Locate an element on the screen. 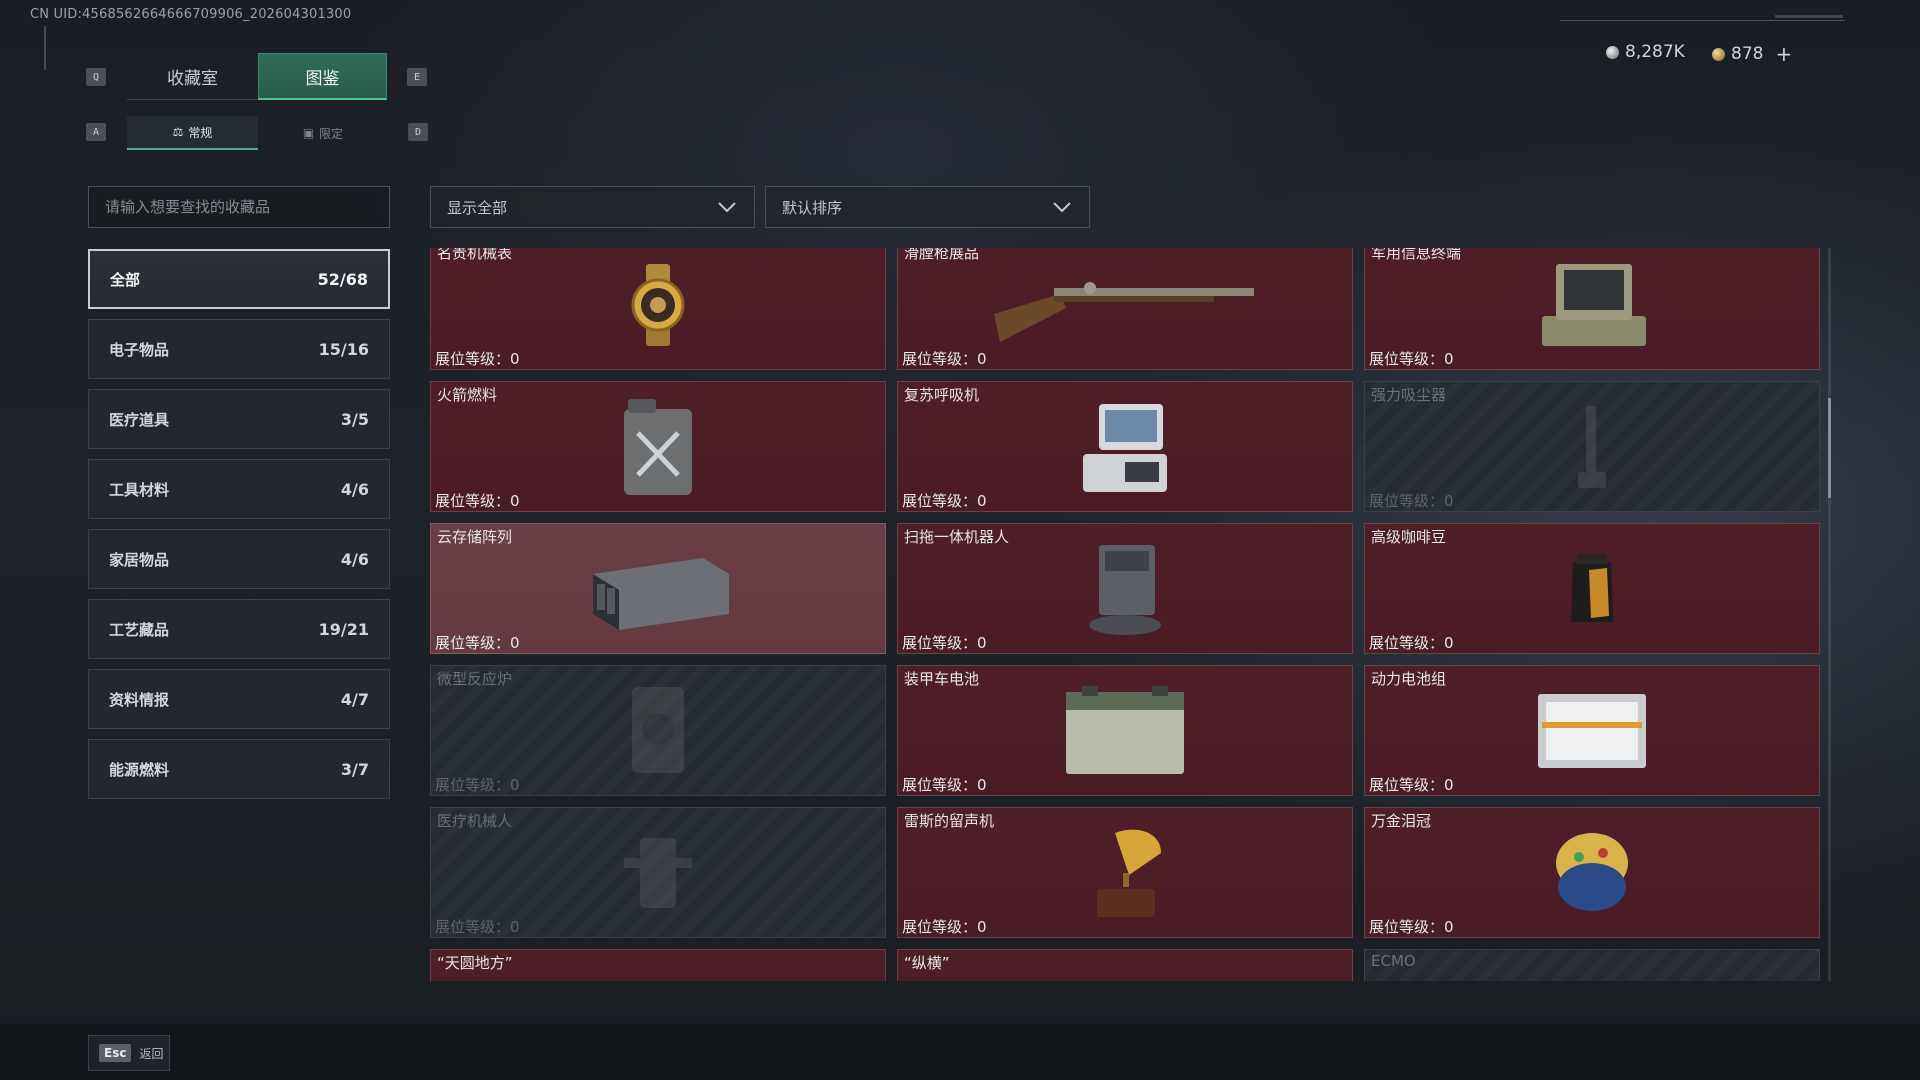 The height and width of the screenshot is (1080, 1920). vacuum-icon is located at coordinates (1592, 446).